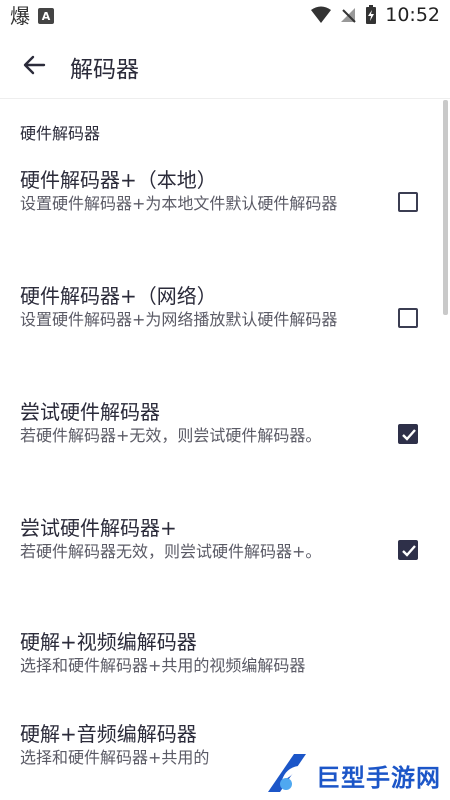 This screenshot has height=800, width=450. I want to click on setting-row-hw-plus-network: 硬件解码器+（网络） 设置硬件解码器+为网络播放默认硬件解码器, so click(225, 322).